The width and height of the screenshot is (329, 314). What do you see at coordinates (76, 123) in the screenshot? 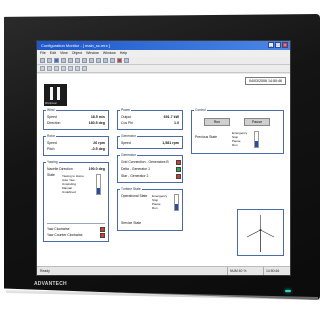
I see `wind-direction-row: Direction 180.5 deg` at bounding box center [76, 123].